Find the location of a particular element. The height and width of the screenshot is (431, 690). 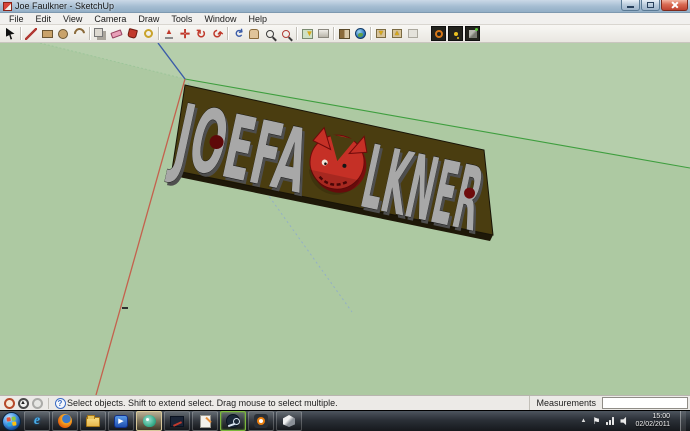

monitor-pen-icon is located at coordinates (177, 421).